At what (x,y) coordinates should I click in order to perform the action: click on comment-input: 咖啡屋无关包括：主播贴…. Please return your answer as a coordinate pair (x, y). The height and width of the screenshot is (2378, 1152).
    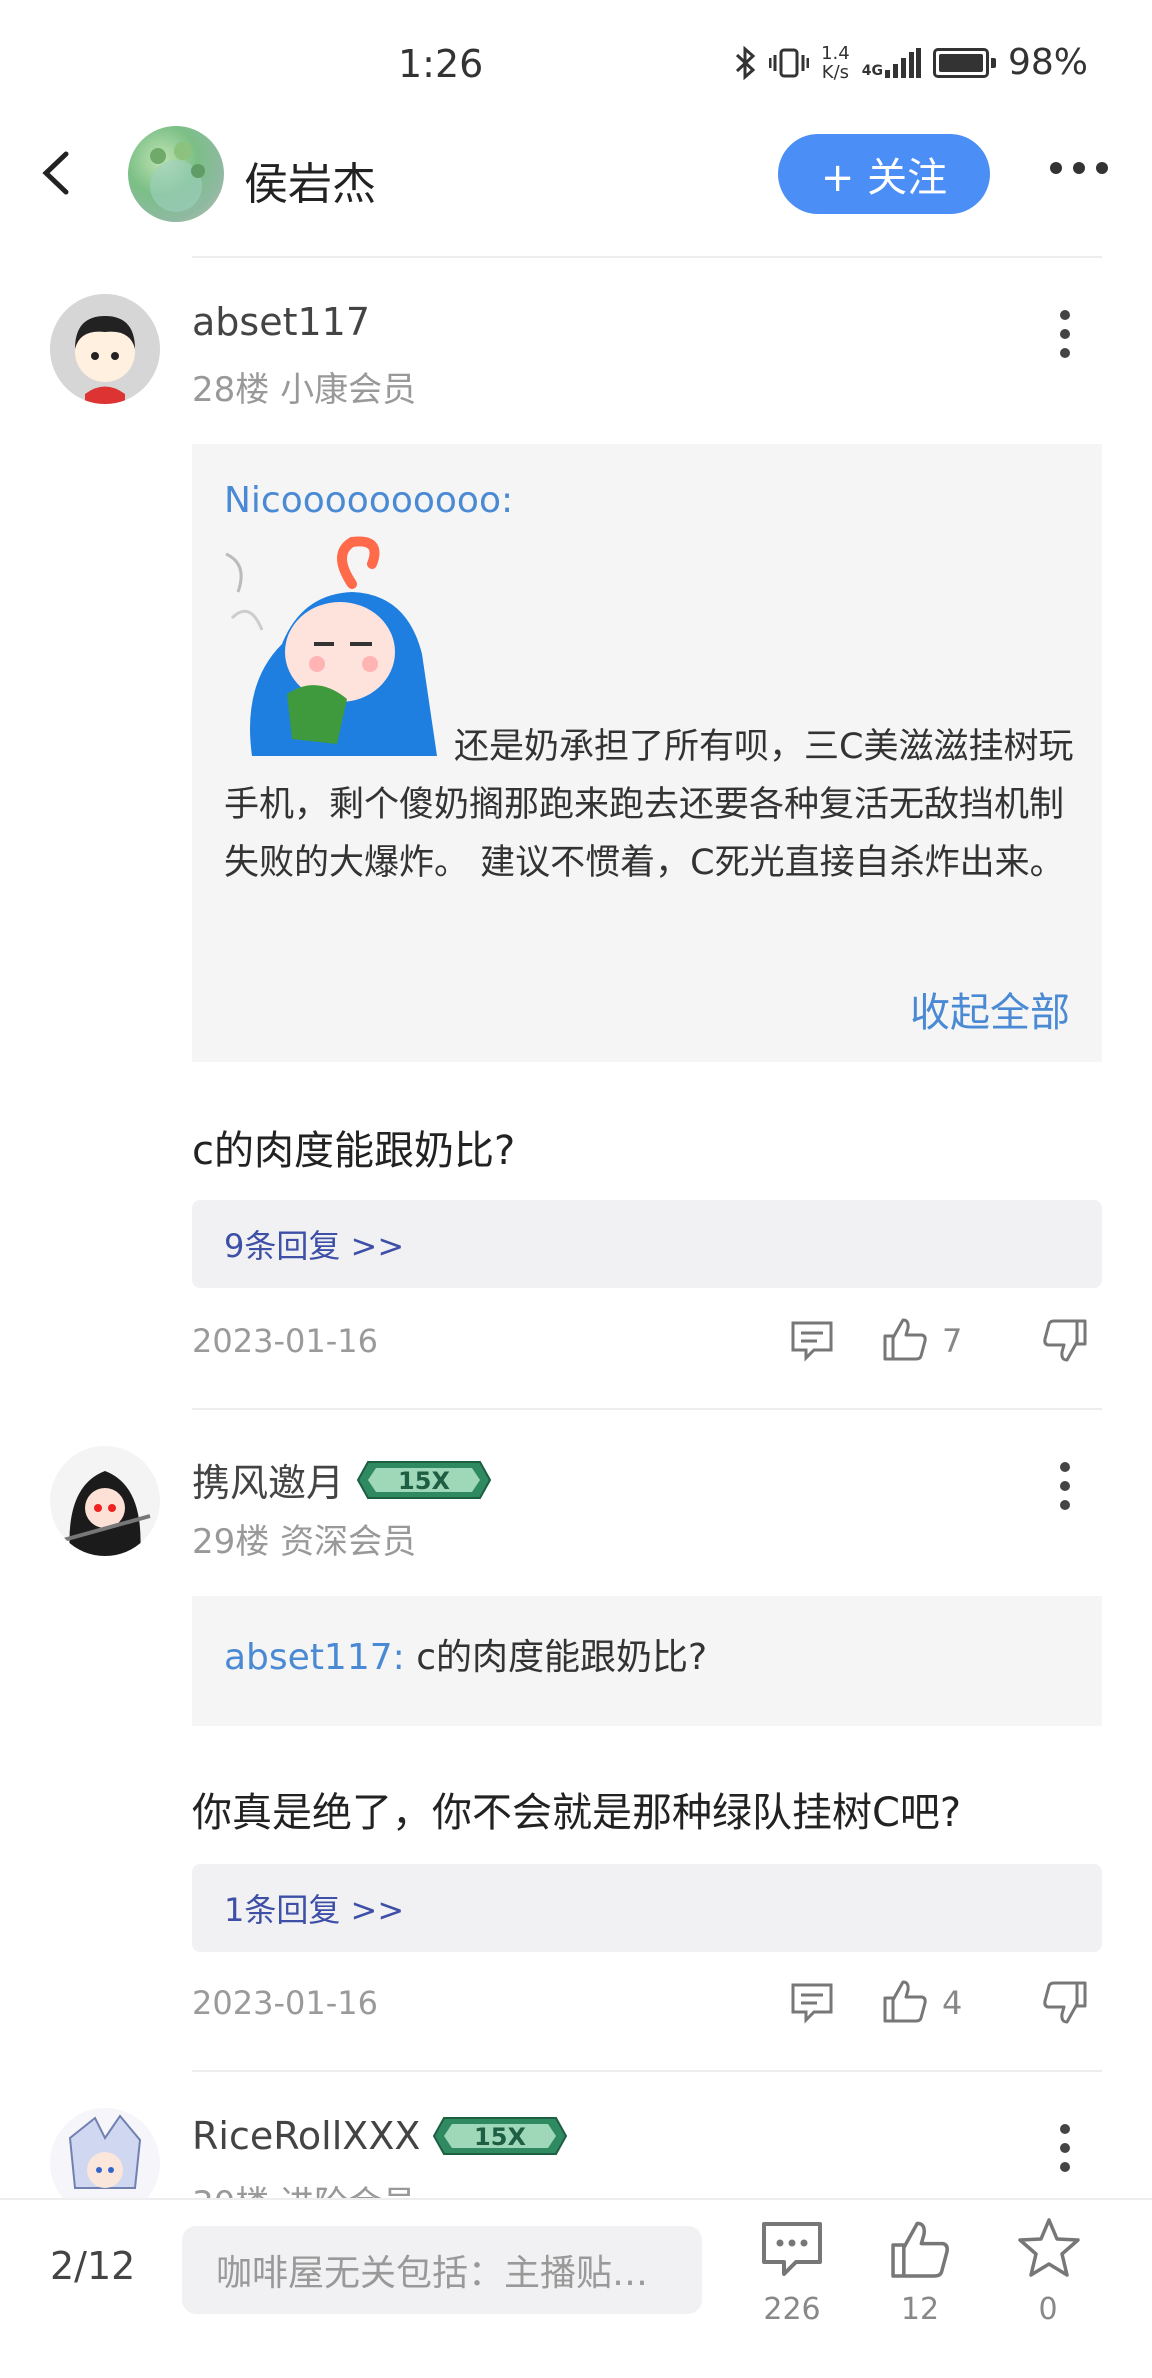
    Looking at the image, I should click on (442, 2270).